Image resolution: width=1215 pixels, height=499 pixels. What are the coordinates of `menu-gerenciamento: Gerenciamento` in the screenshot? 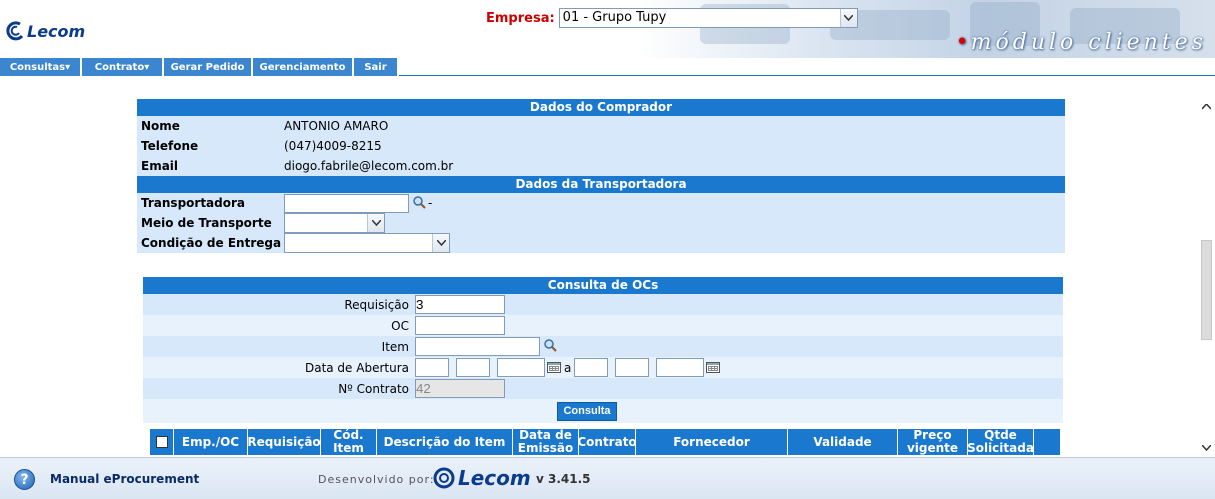 It's located at (303, 67).